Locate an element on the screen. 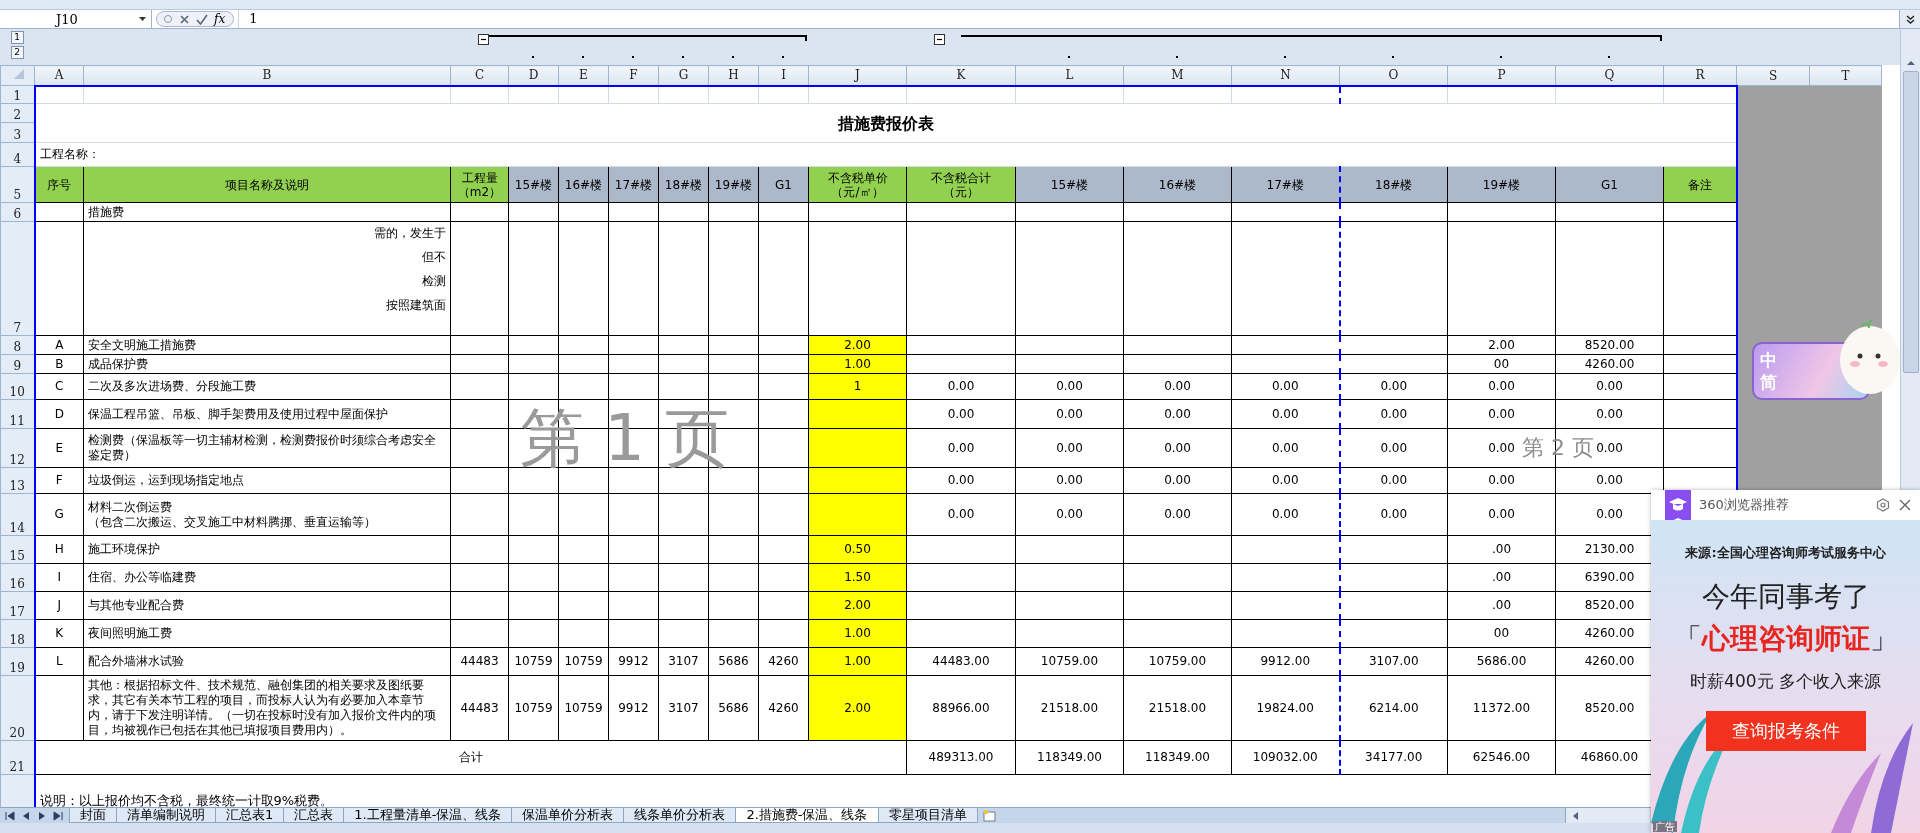 The image size is (1920, 833). table-cell: I is located at coordinates (59, 577).